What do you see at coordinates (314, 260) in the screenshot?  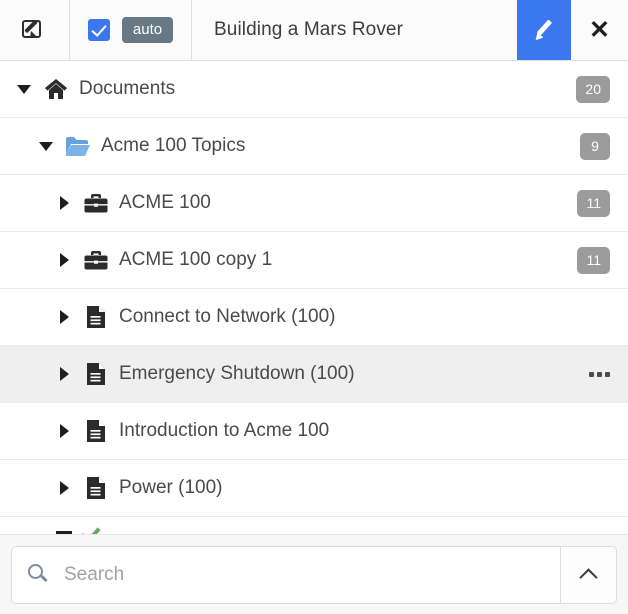 I see `tree-row: ACME 100 copy 1 11` at bounding box center [314, 260].